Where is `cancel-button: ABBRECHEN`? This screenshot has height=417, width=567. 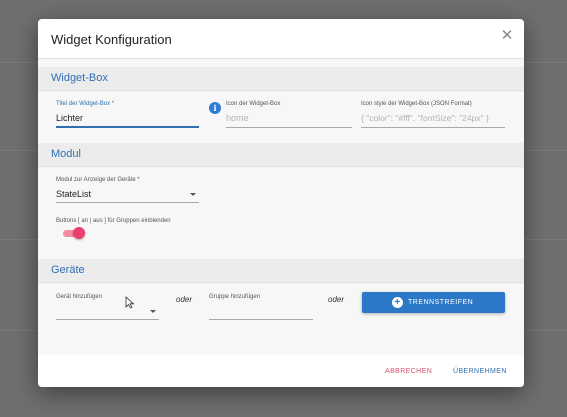
cancel-button: ABBRECHEN is located at coordinates (408, 371).